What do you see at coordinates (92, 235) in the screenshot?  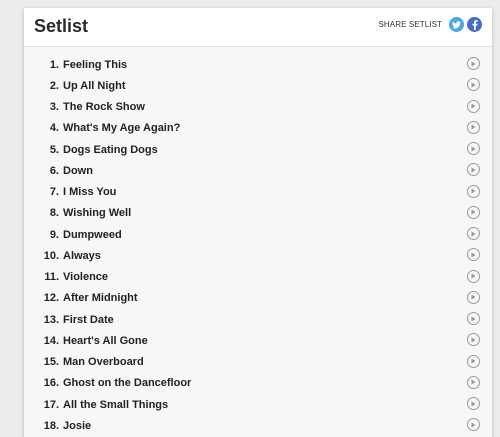 I see `song-title: Dumpweed` at bounding box center [92, 235].